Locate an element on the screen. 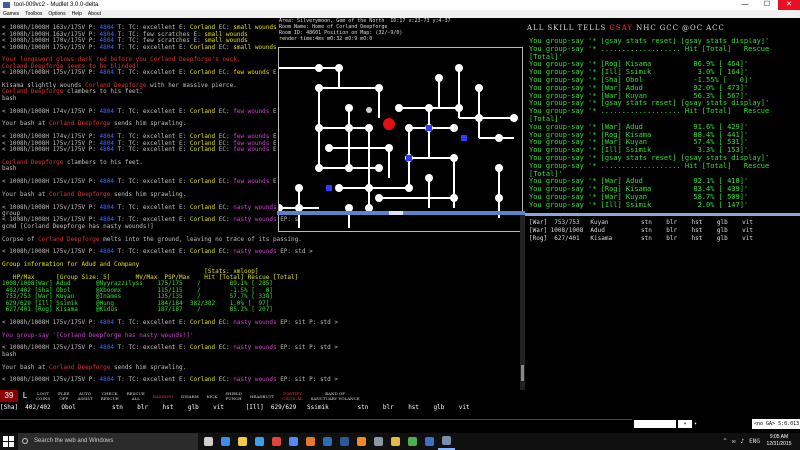 The image size is (800, 450). action-button-headbutt: HEADBUTT is located at coordinates (262, 396).